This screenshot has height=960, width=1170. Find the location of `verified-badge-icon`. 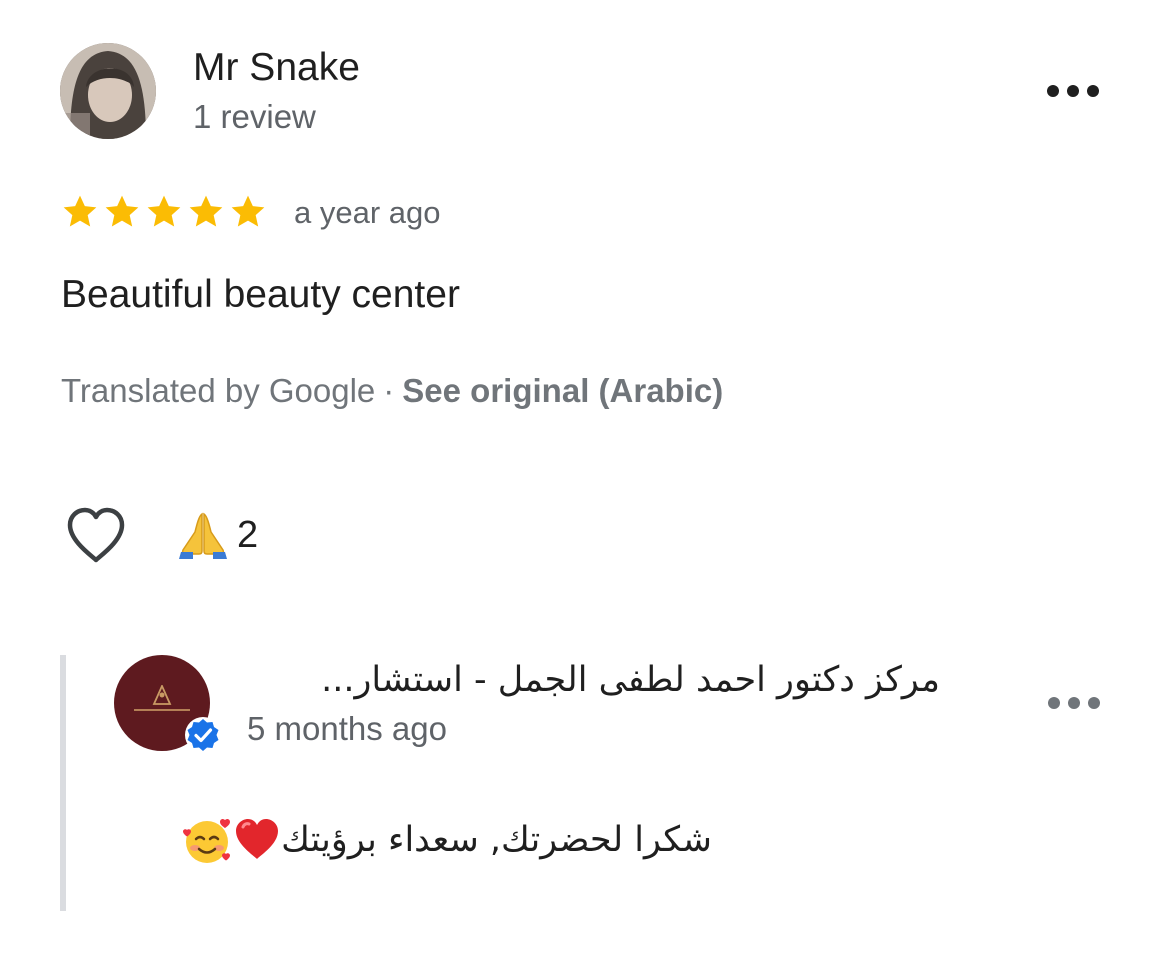

verified-badge-icon is located at coordinates (203, 735).